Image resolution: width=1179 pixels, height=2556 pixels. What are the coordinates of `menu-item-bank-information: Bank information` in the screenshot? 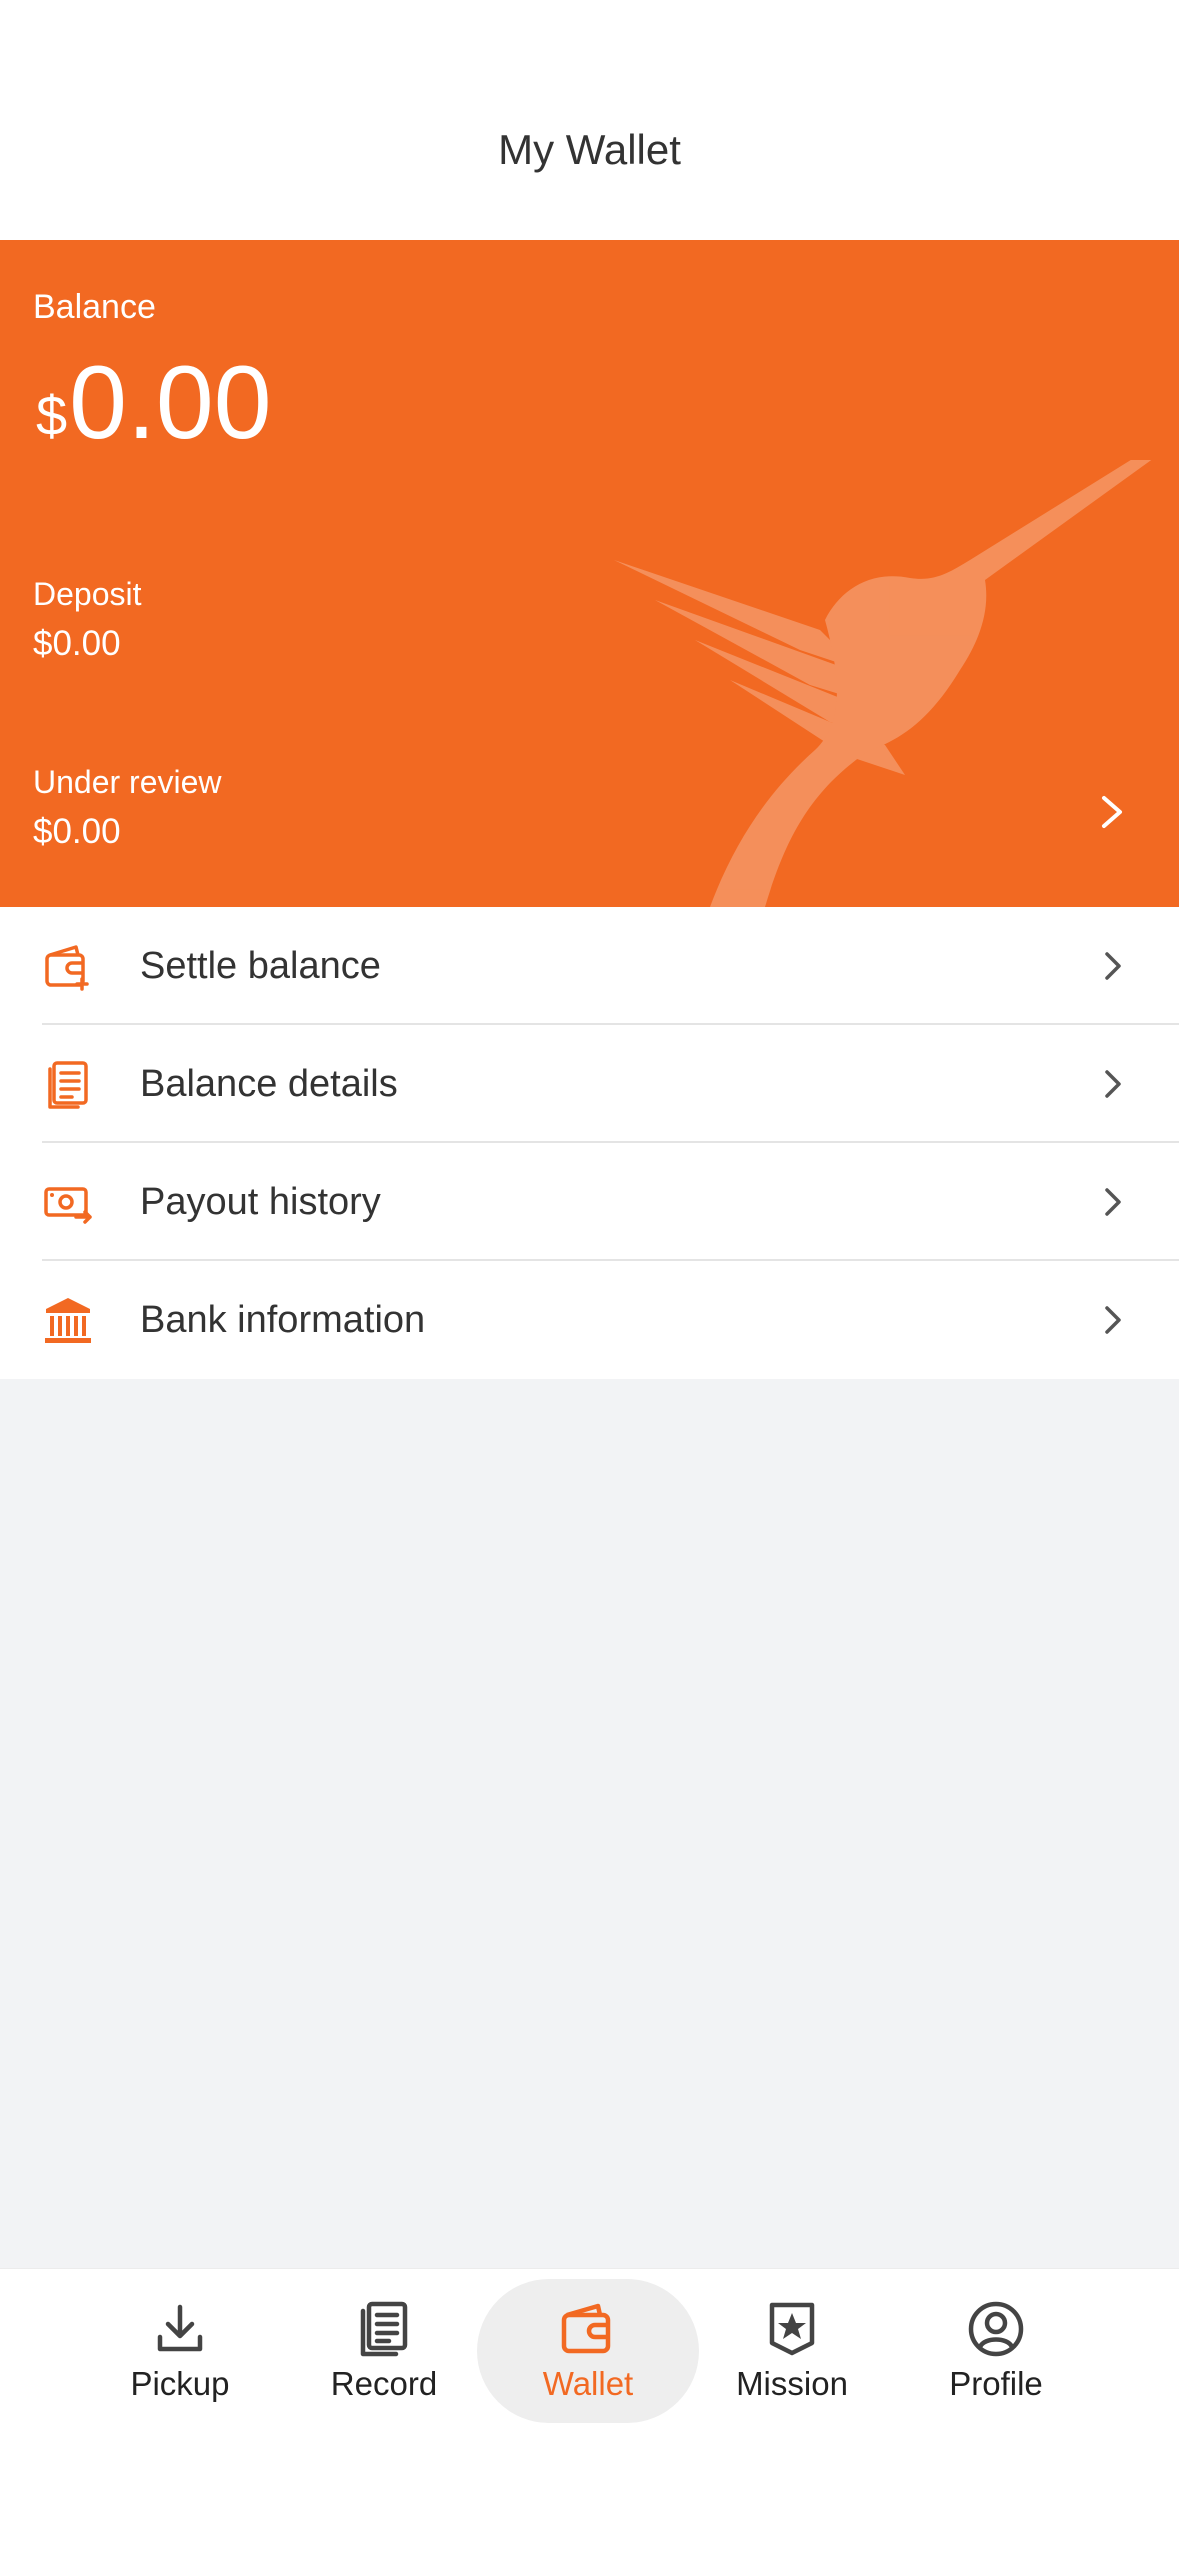 It's located at (589, 1320).